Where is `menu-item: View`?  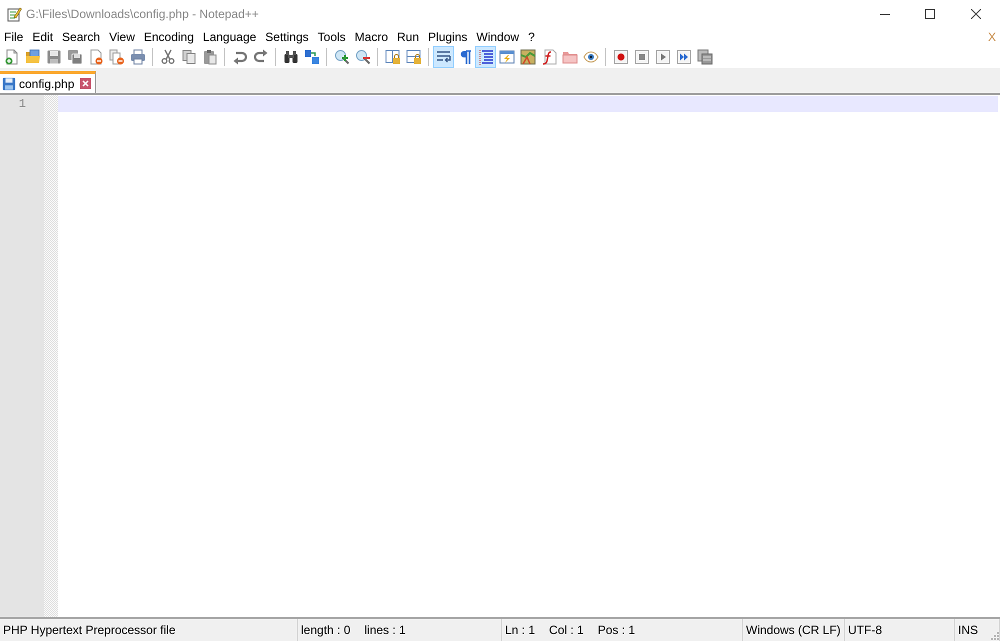
menu-item: View is located at coordinates (122, 37).